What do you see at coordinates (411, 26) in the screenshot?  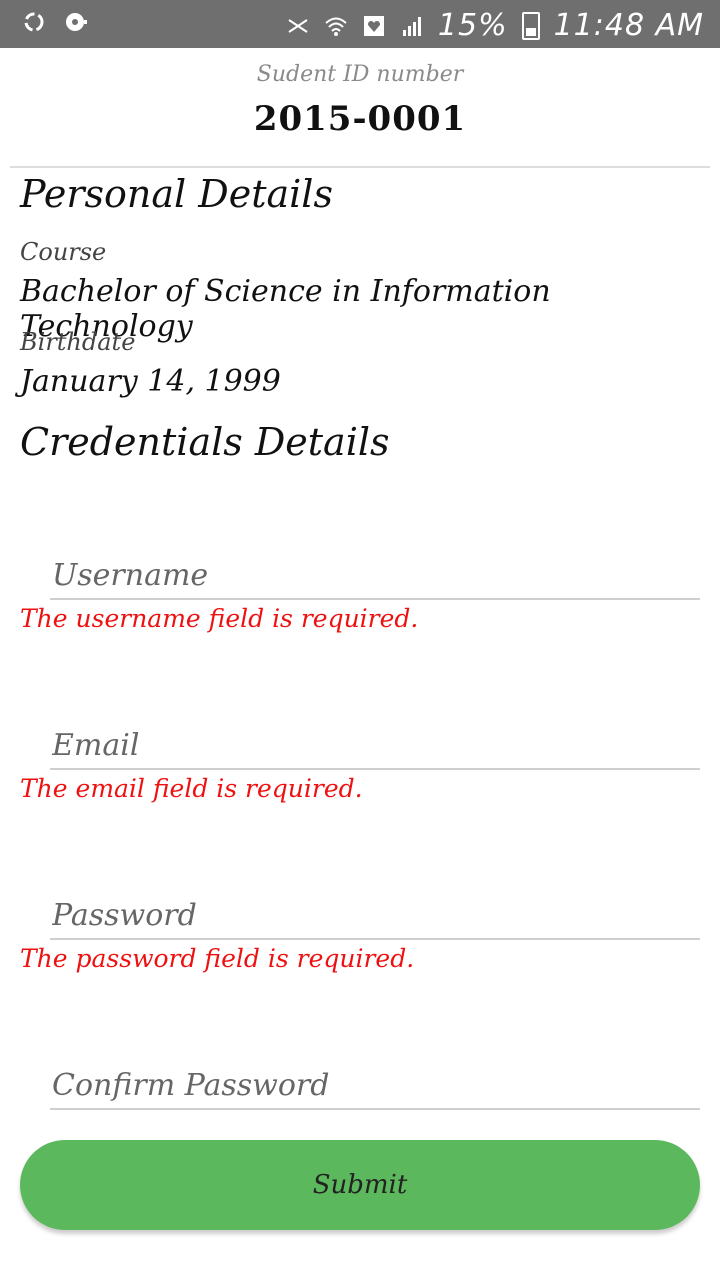 I see `signal-icon` at bounding box center [411, 26].